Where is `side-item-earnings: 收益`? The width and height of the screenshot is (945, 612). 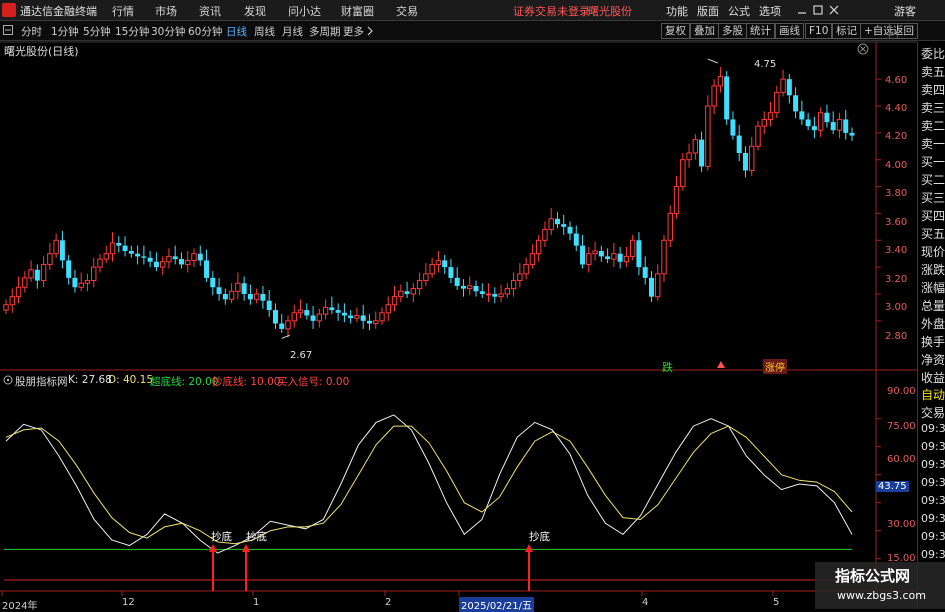
side-item-earnings: 收益 is located at coordinates (933, 377).